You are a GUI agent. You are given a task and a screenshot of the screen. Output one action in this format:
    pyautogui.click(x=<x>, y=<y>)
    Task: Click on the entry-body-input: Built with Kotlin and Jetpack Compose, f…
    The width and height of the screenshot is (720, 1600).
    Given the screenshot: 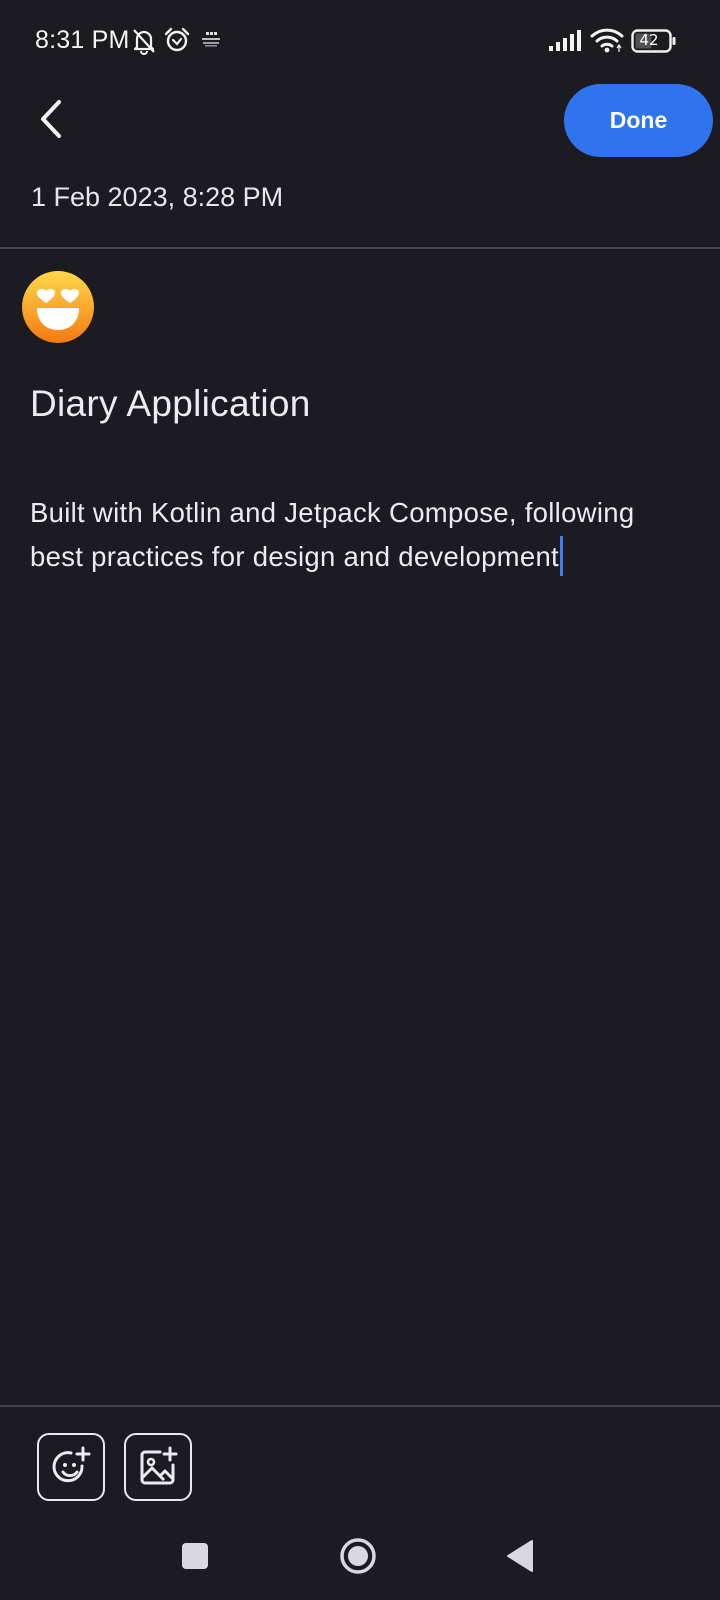 What is the action you would take?
    pyautogui.click(x=350, y=535)
    